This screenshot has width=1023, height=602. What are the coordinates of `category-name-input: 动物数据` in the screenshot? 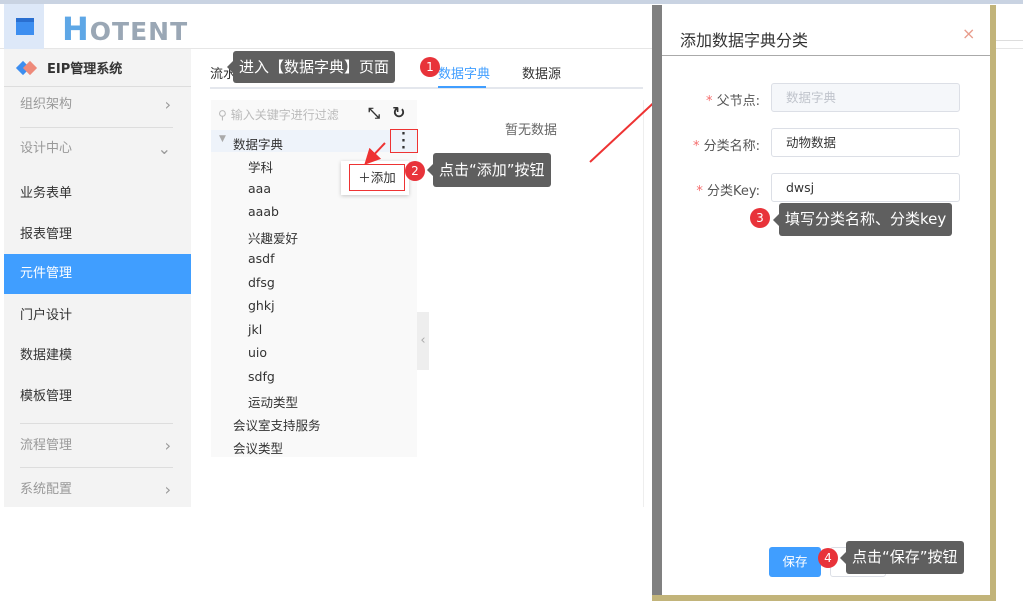 It's located at (865, 142).